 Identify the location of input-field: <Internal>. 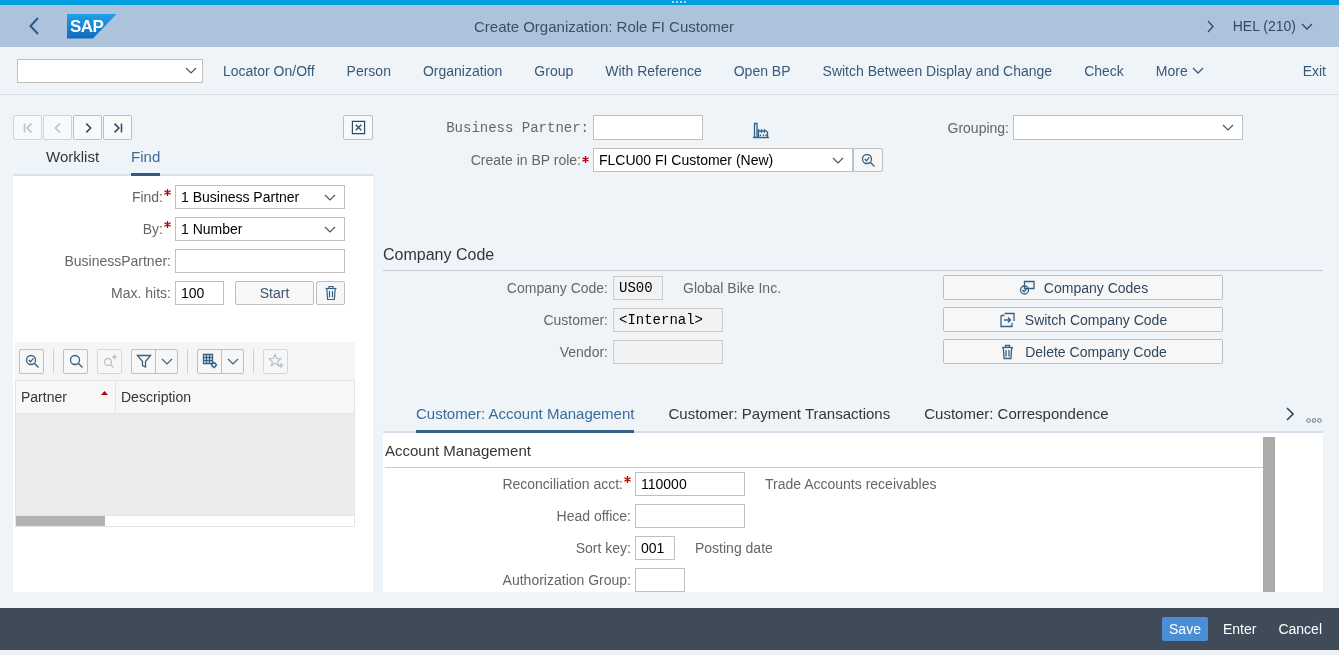
(668, 320).